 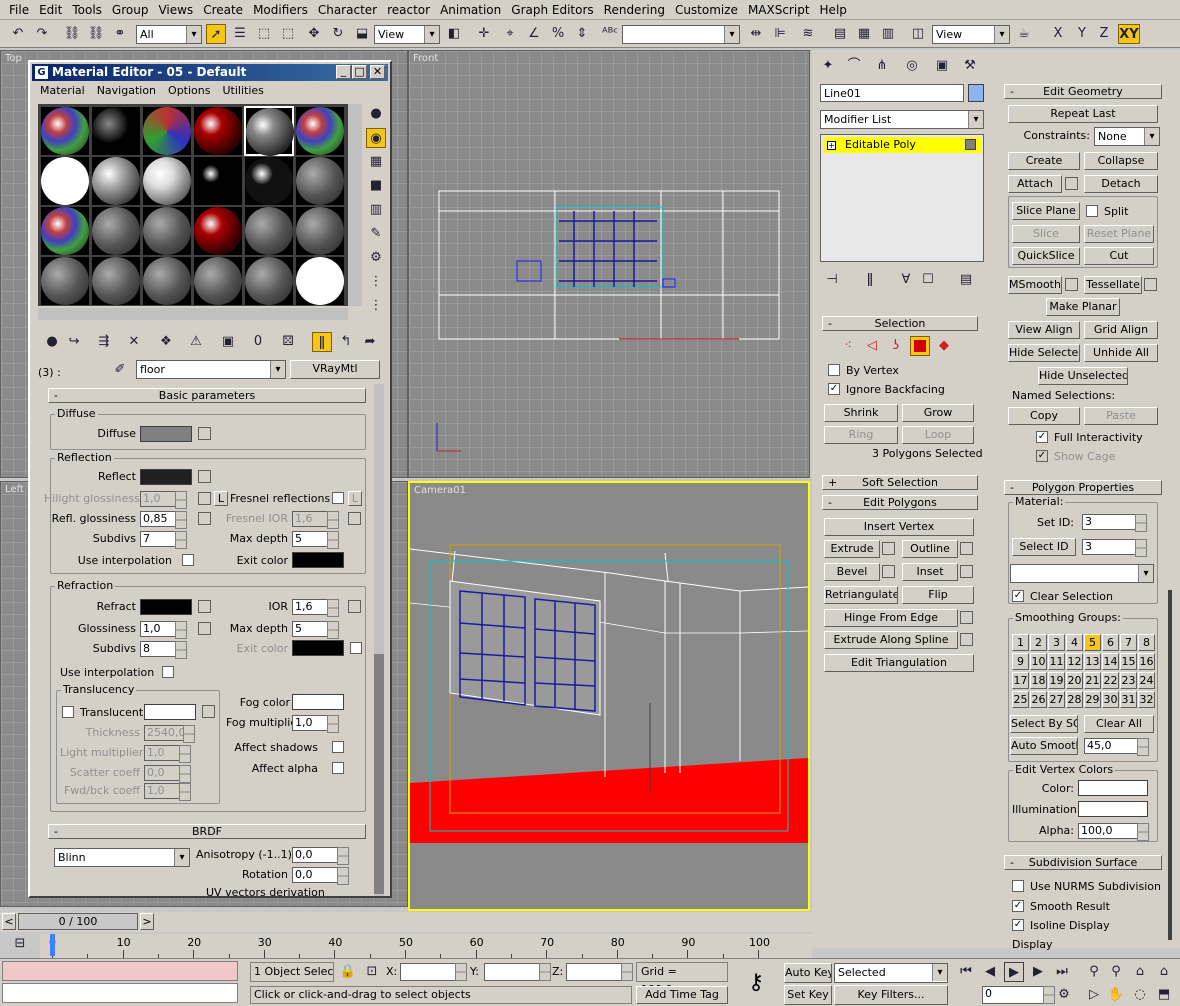 What do you see at coordinates (318, 560) in the screenshot?
I see `exit-color-swatch` at bounding box center [318, 560].